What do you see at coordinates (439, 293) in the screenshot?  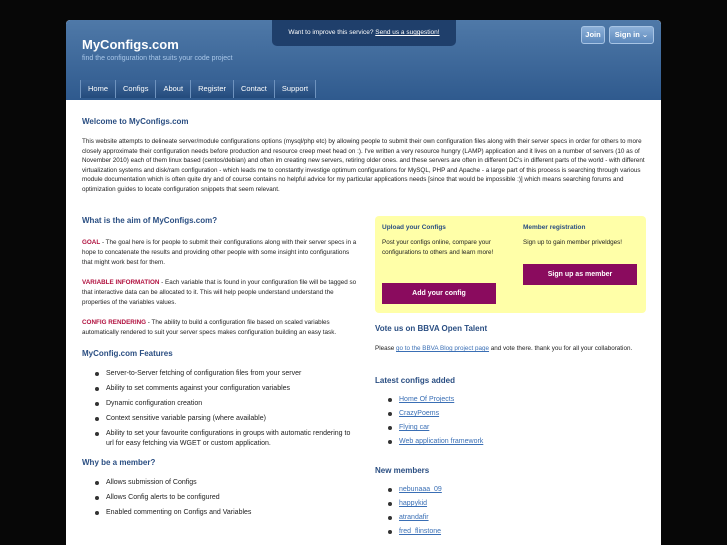 I see `add-config-button: Add your config` at bounding box center [439, 293].